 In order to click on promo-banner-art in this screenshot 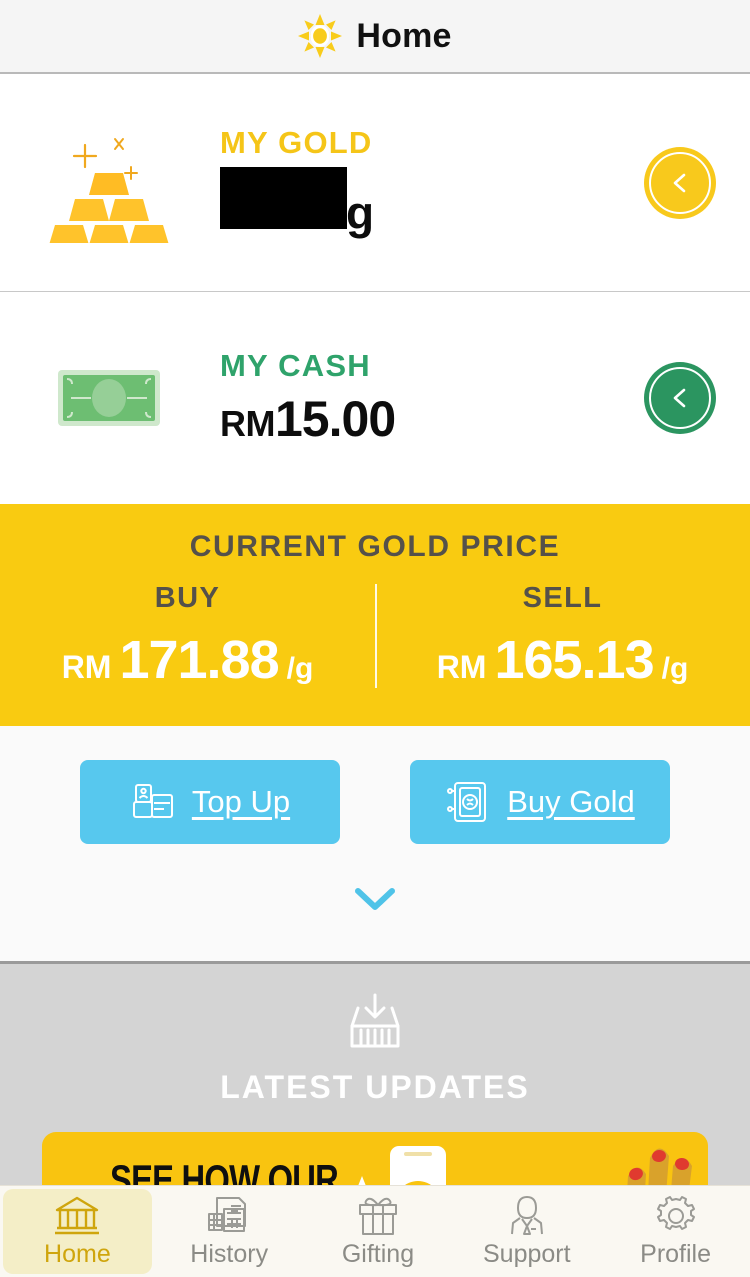, I will do `click(525, 1165)`.